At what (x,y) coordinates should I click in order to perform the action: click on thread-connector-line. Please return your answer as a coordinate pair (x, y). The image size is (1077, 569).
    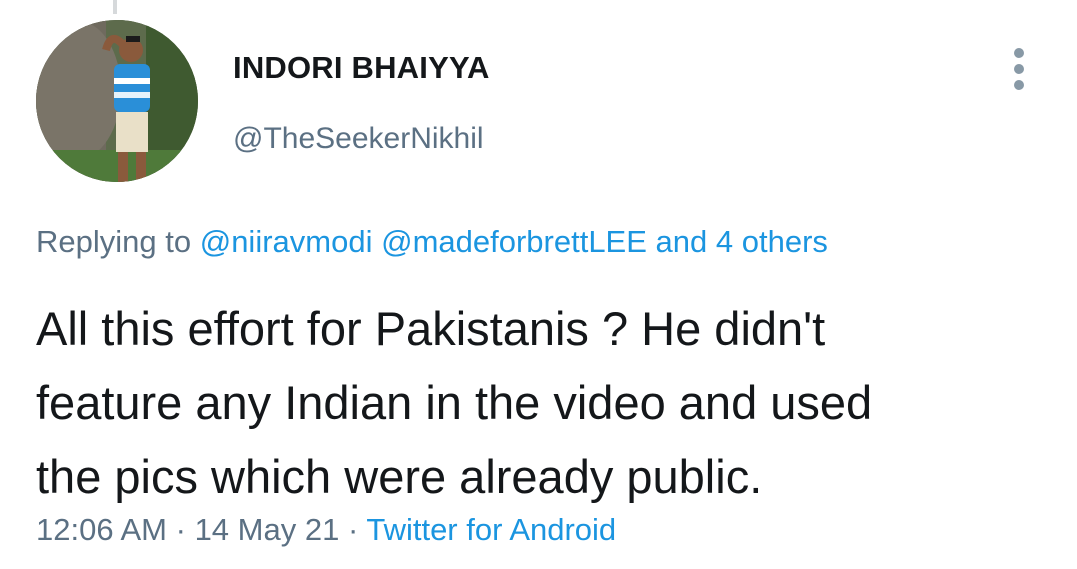
    Looking at the image, I should click on (115, 7).